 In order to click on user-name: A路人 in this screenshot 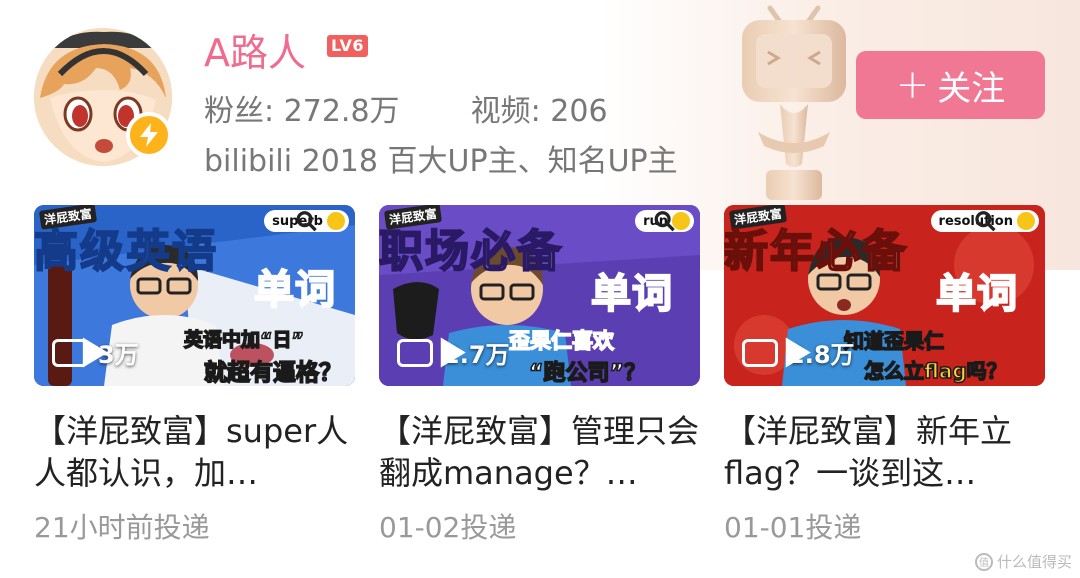, I will do `click(255, 49)`.